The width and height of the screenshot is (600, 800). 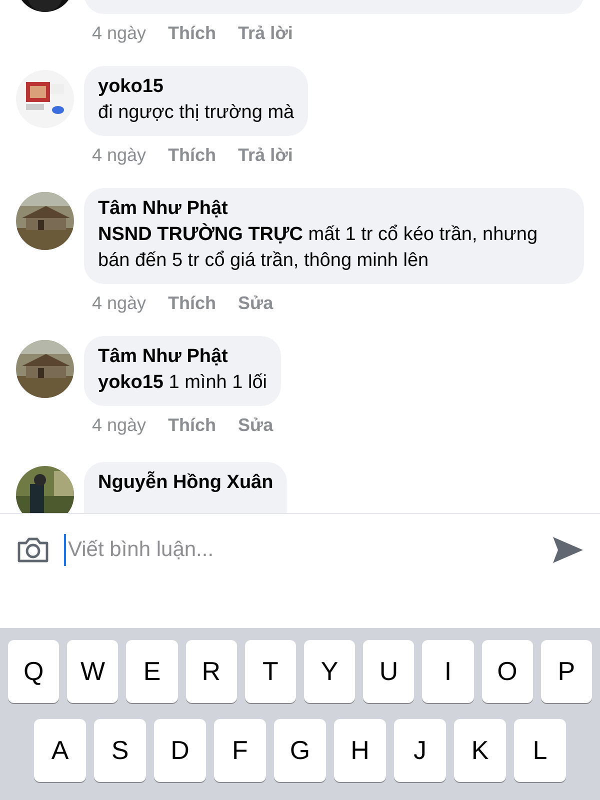 I want to click on keyboard-key: L, so click(x=540, y=750).